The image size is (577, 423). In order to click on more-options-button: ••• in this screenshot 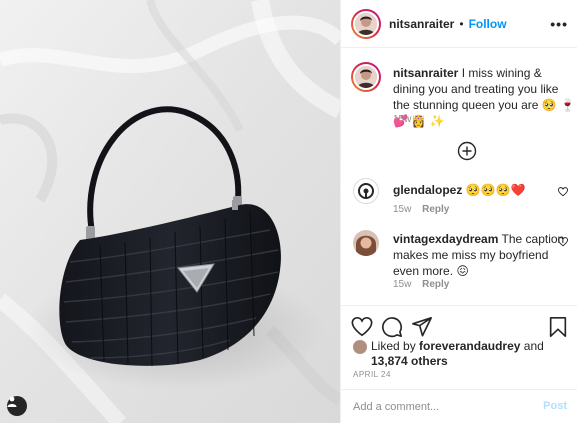, I will do `click(559, 24)`.